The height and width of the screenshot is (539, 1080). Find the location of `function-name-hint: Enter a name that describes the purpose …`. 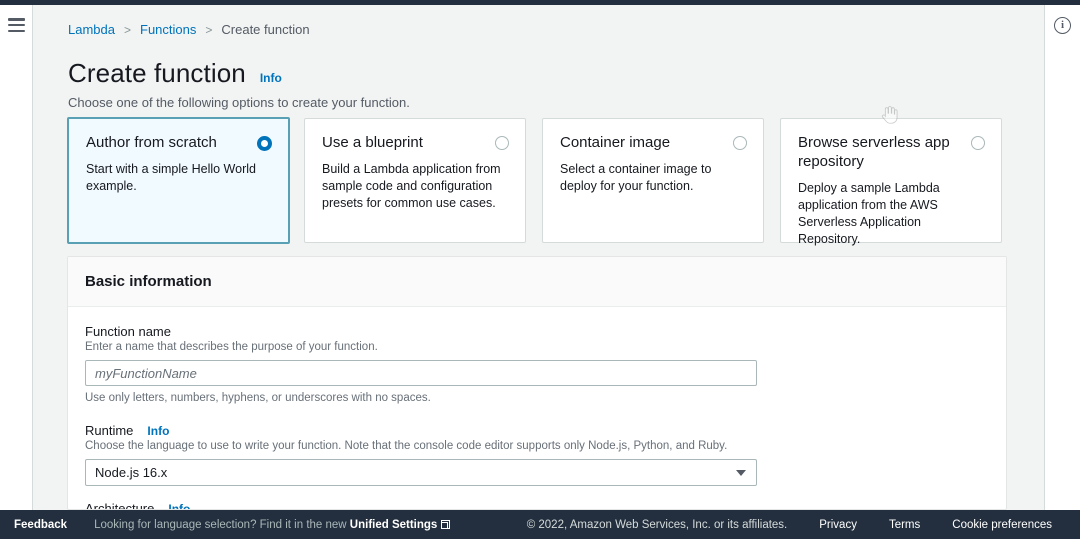

function-name-hint: Enter a name that describes the purpose … is located at coordinates (231, 347).